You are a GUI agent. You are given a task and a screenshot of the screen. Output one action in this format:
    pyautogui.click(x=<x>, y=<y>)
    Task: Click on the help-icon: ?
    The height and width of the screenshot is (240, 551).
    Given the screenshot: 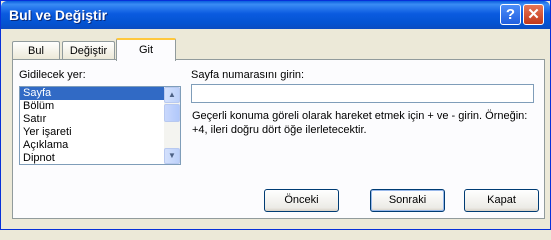 What is the action you would take?
    pyautogui.click(x=510, y=14)
    